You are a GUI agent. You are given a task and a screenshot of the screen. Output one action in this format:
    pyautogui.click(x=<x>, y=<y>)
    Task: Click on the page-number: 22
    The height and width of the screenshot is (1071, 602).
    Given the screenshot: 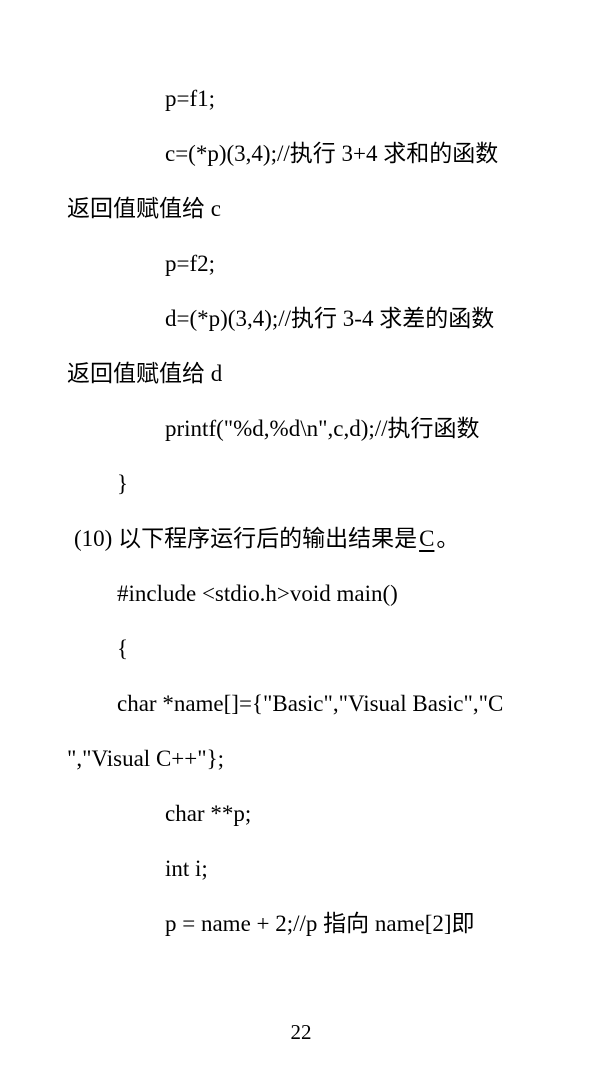 What is the action you would take?
    pyautogui.click(x=301, y=1032)
    